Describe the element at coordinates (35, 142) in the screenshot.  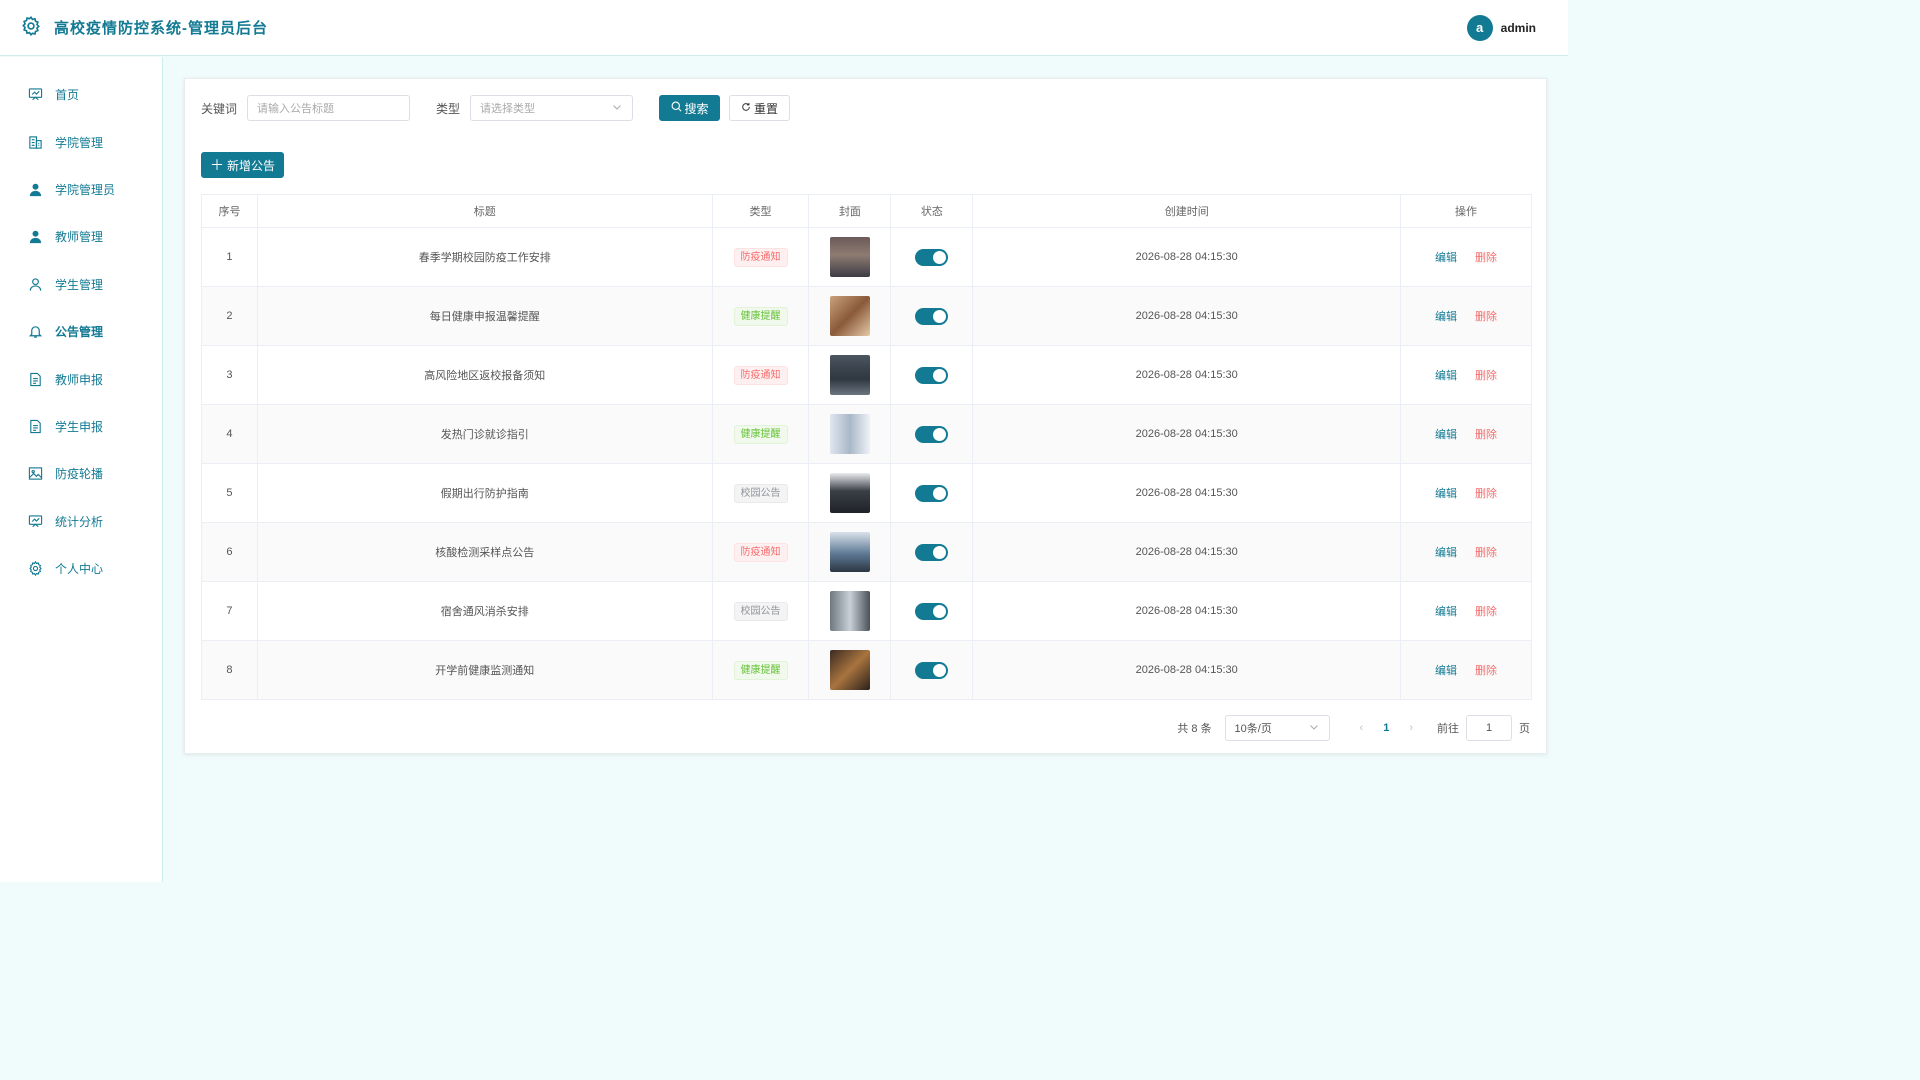
I see `building-icon` at that location.